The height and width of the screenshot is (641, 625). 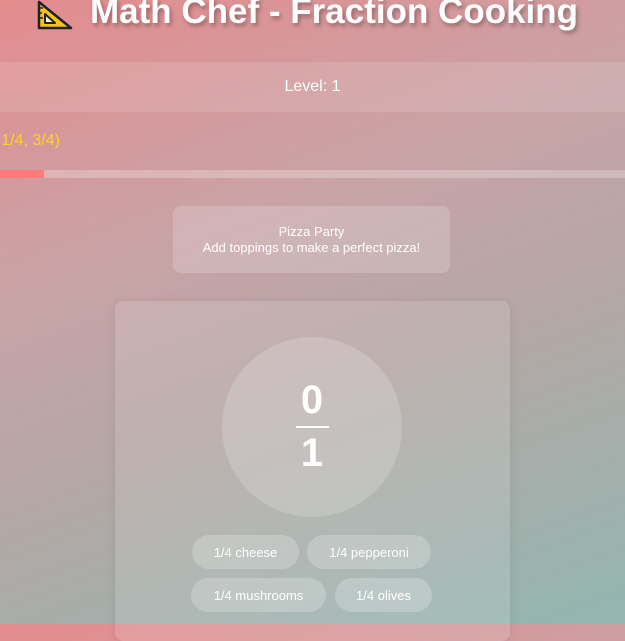 What do you see at coordinates (55, 15) in the screenshot?
I see `triangular-ruler-icon` at bounding box center [55, 15].